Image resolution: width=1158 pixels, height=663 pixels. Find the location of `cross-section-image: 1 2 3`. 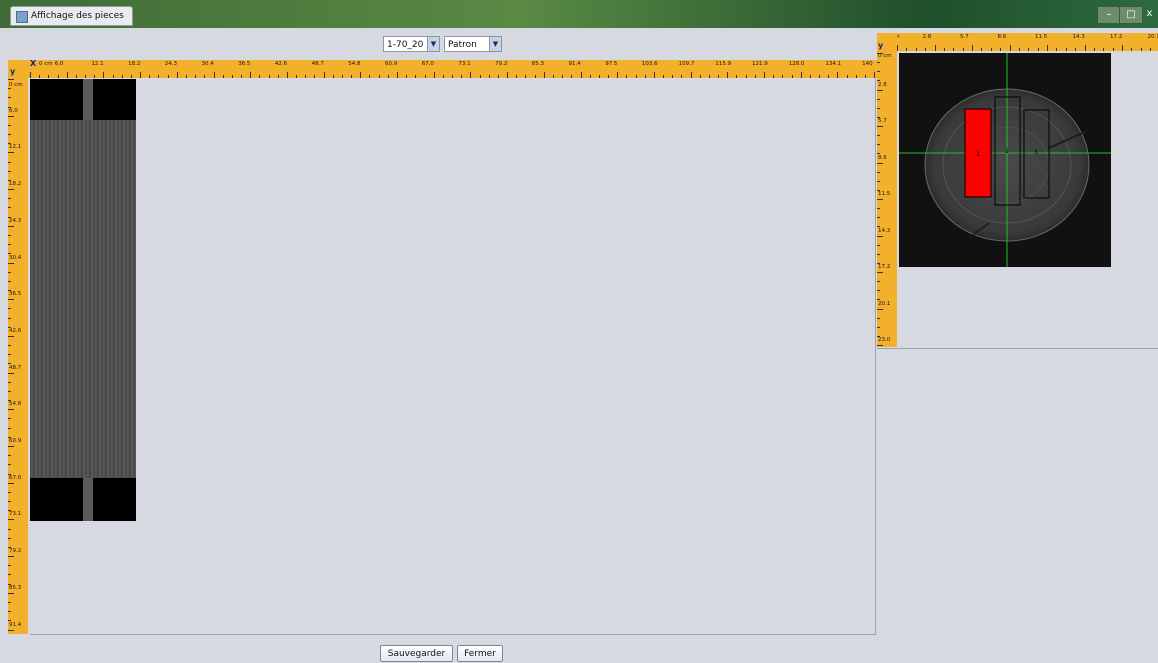

cross-section-image: 1 2 3 is located at coordinates (1005, 160).